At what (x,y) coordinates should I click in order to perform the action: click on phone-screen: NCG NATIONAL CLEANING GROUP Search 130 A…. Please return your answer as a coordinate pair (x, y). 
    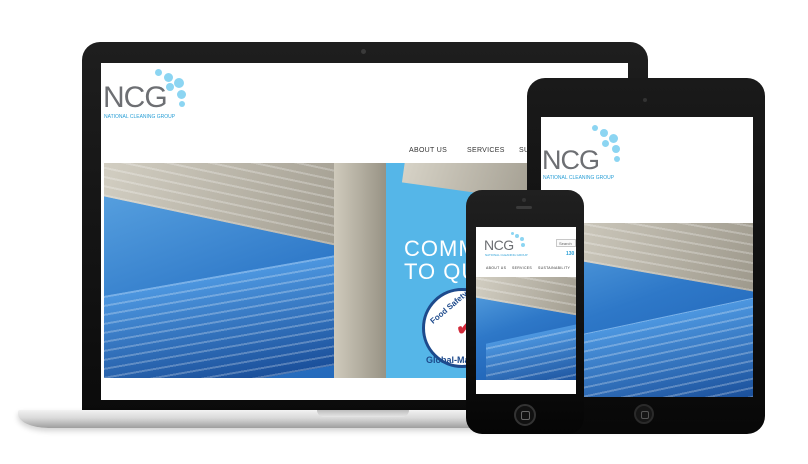
    Looking at the image, I should click on (526, 310).